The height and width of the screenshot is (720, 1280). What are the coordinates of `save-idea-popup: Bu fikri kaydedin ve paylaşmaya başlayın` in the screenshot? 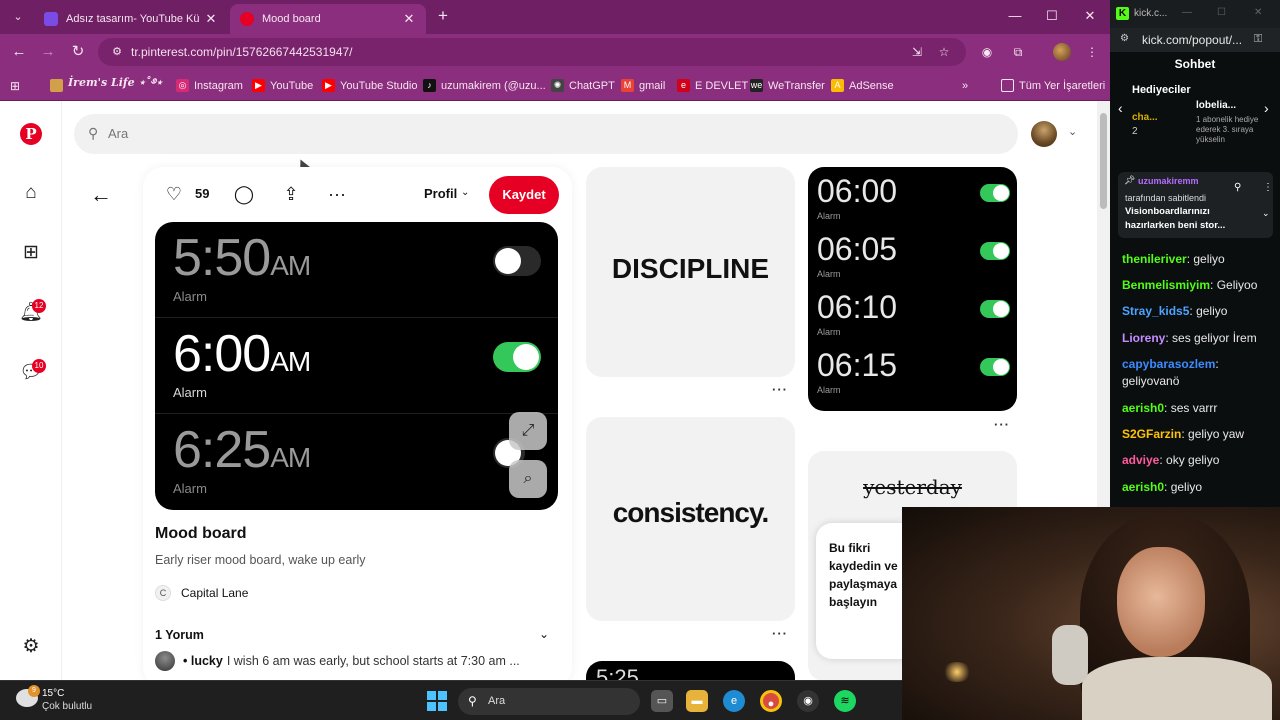 It's located at (866, 591).